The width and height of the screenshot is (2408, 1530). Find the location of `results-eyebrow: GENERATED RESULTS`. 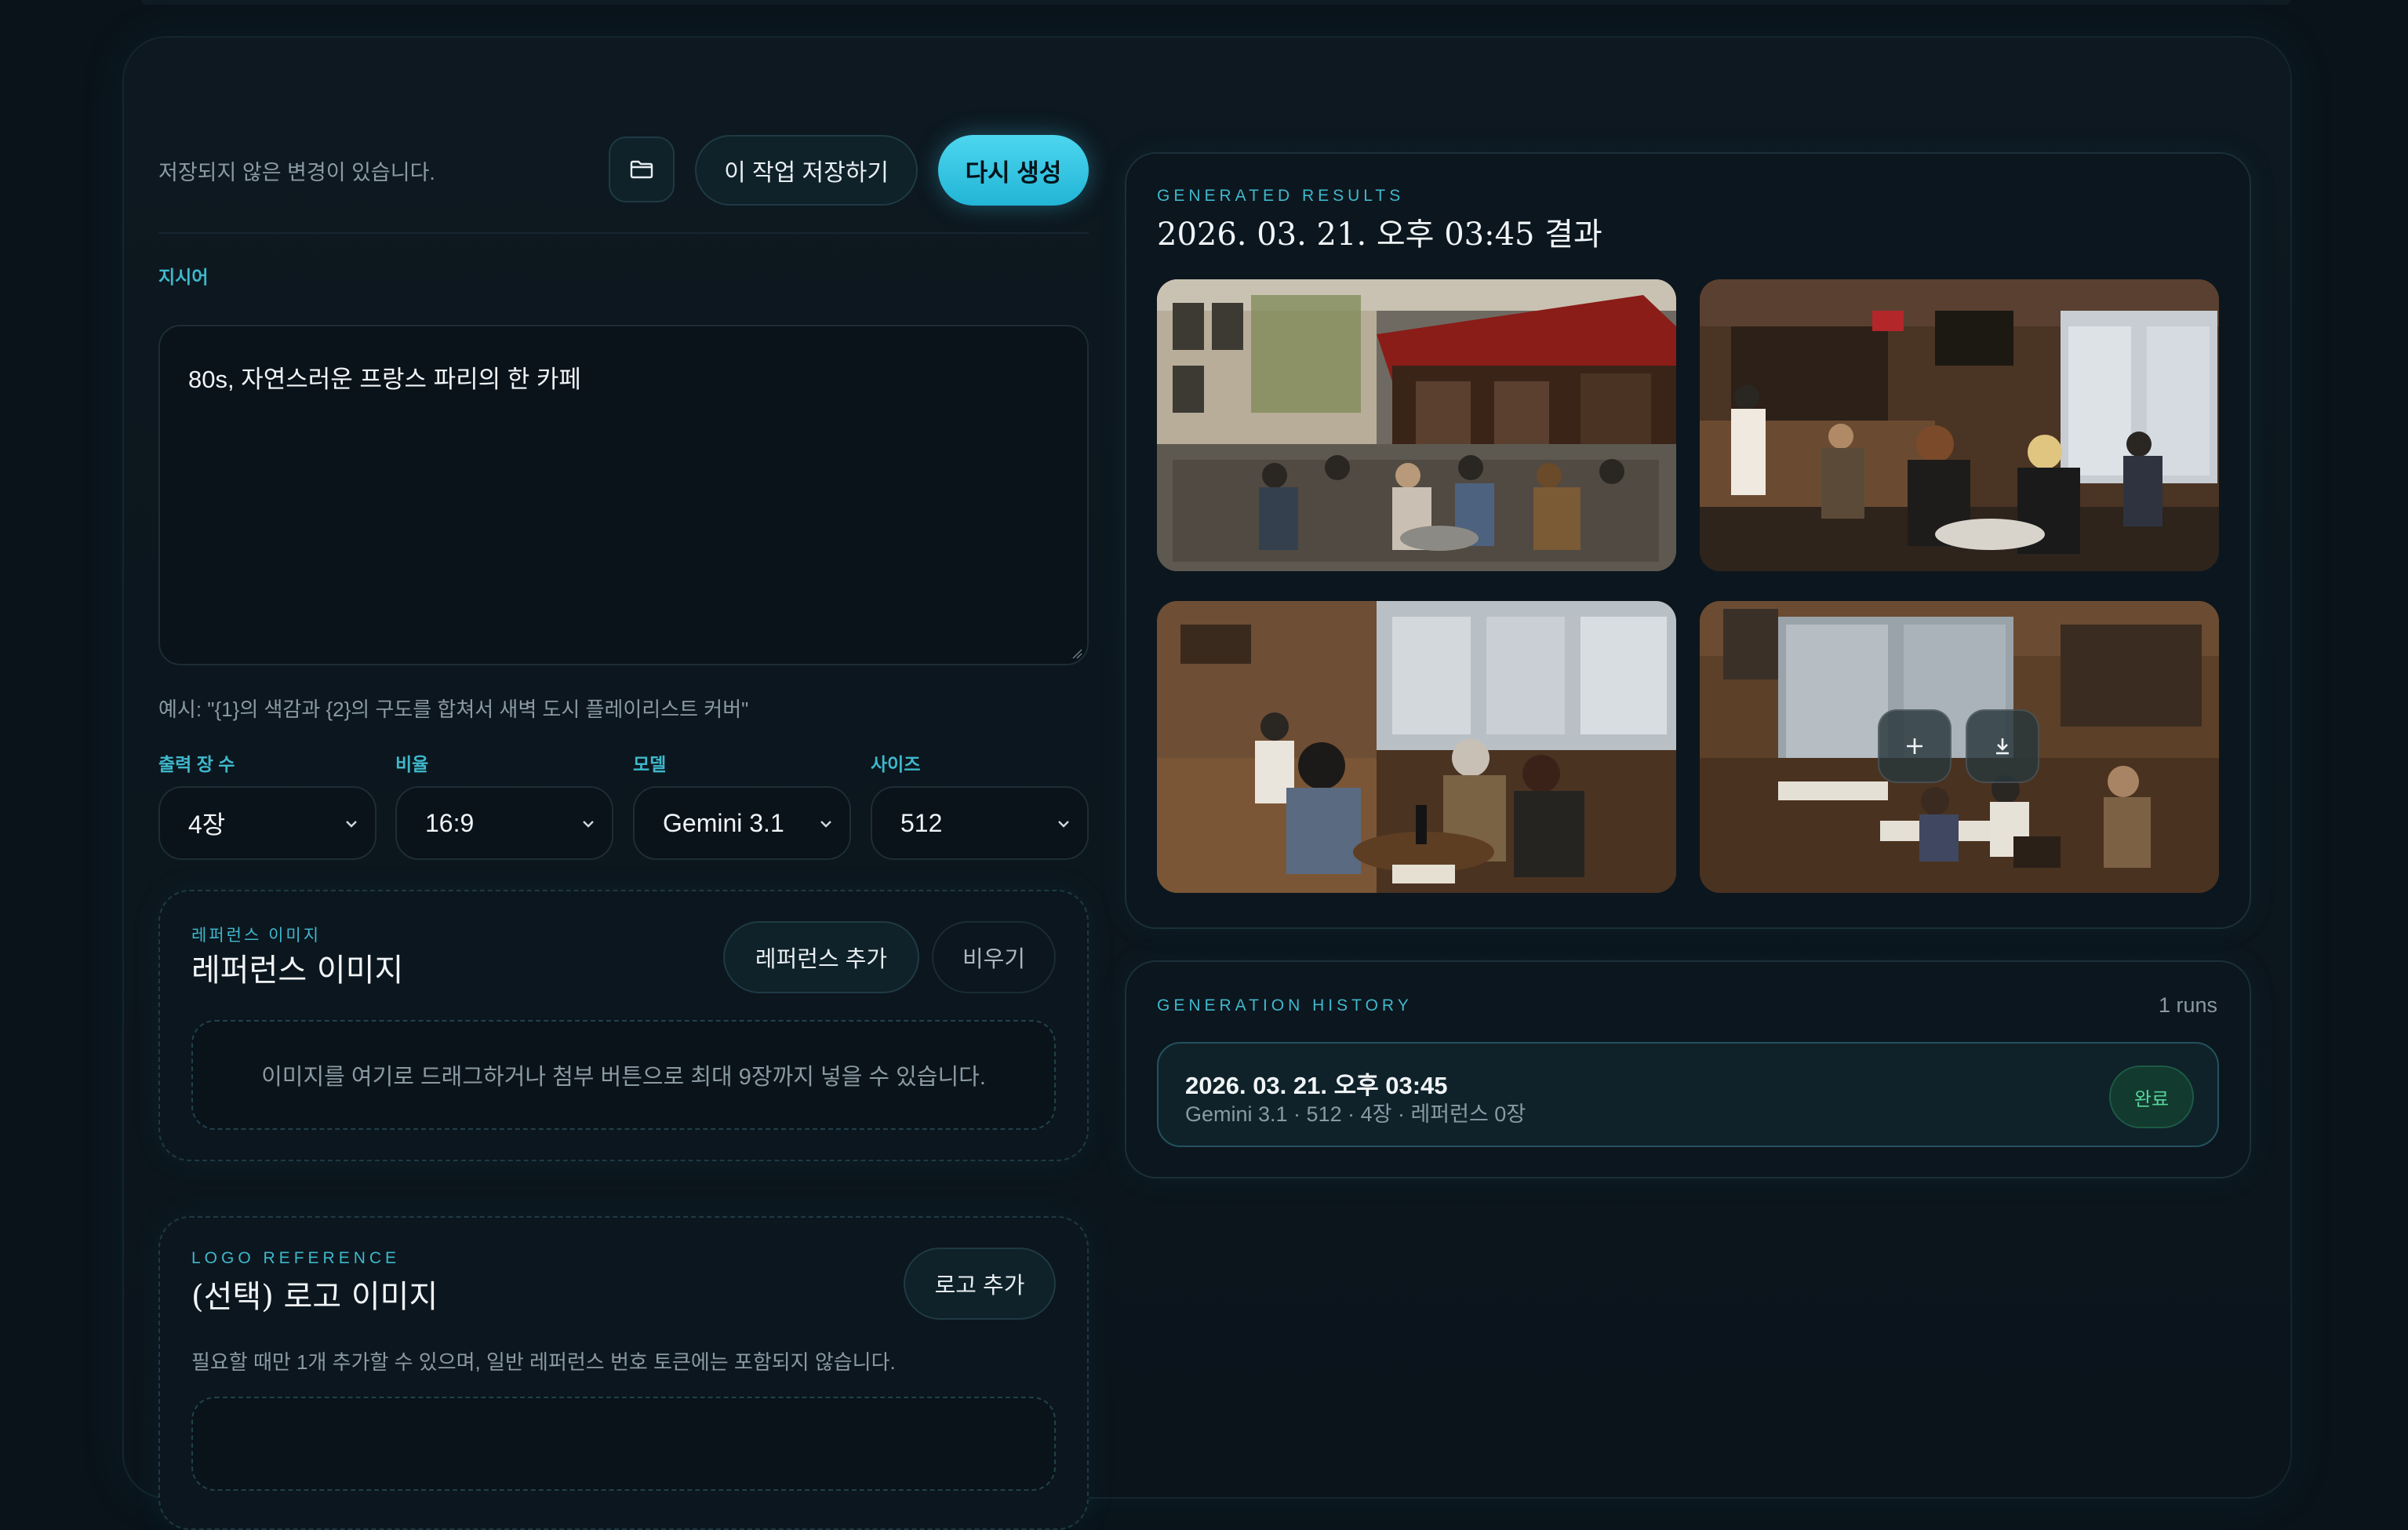

results-eyebrow: GENERATED RESULTS is located at coordinates (1281, 196).